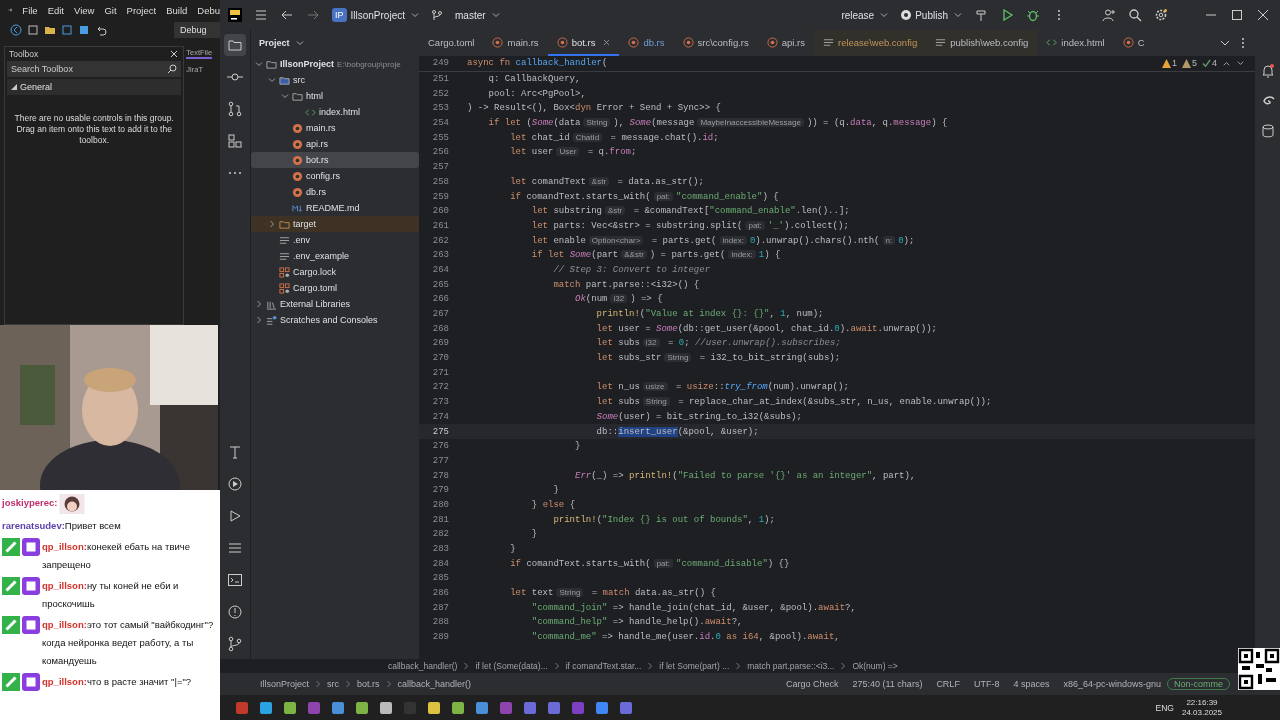  I want to click on separator-icon, so click(556, 666).